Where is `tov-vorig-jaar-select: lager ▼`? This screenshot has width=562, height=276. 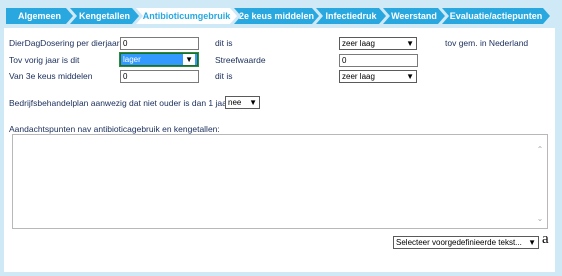
tov-vorig-jaar-select: lager ▼ is located at coordinates (159, 59).